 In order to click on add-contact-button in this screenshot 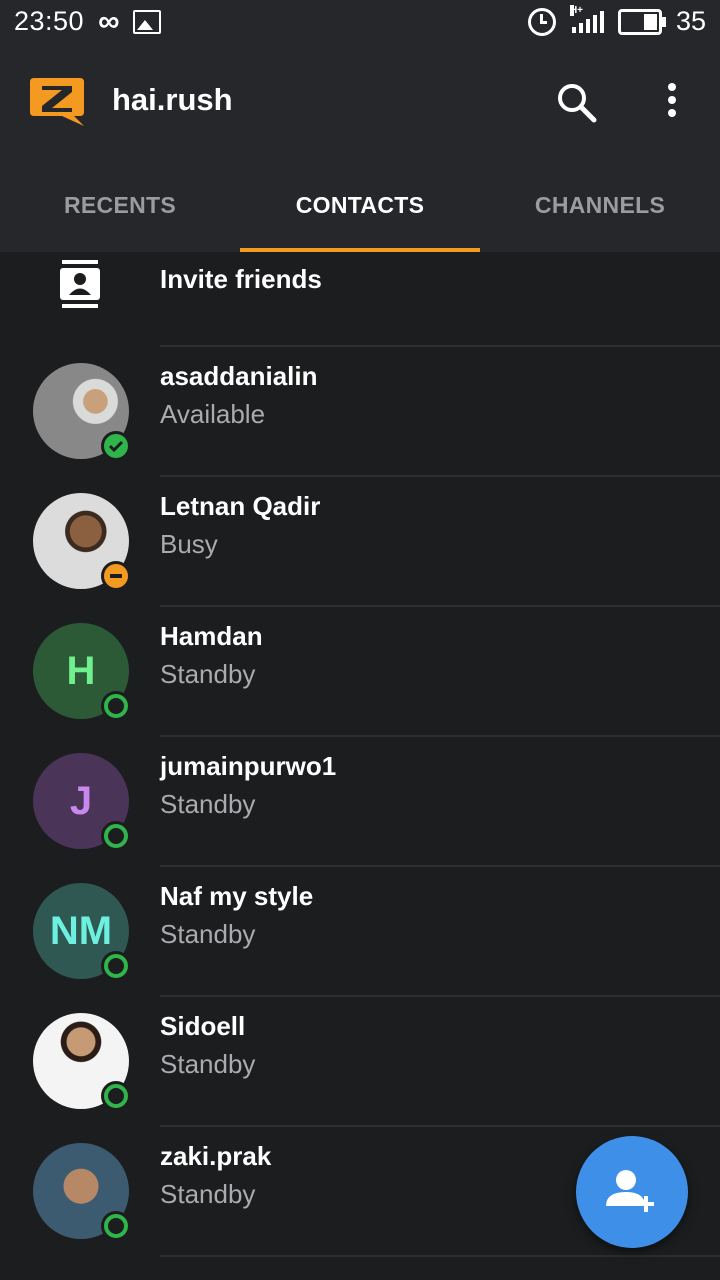, I will do `click(632, 1192)`.